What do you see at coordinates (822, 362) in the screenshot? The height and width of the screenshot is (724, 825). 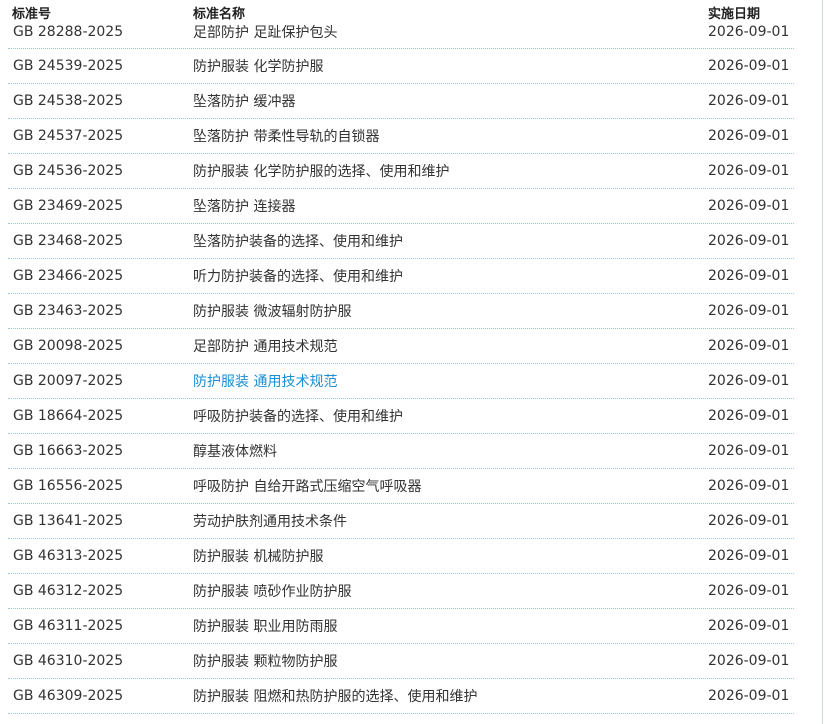 I see `panel-right-border` at bounding box center [822, 362].